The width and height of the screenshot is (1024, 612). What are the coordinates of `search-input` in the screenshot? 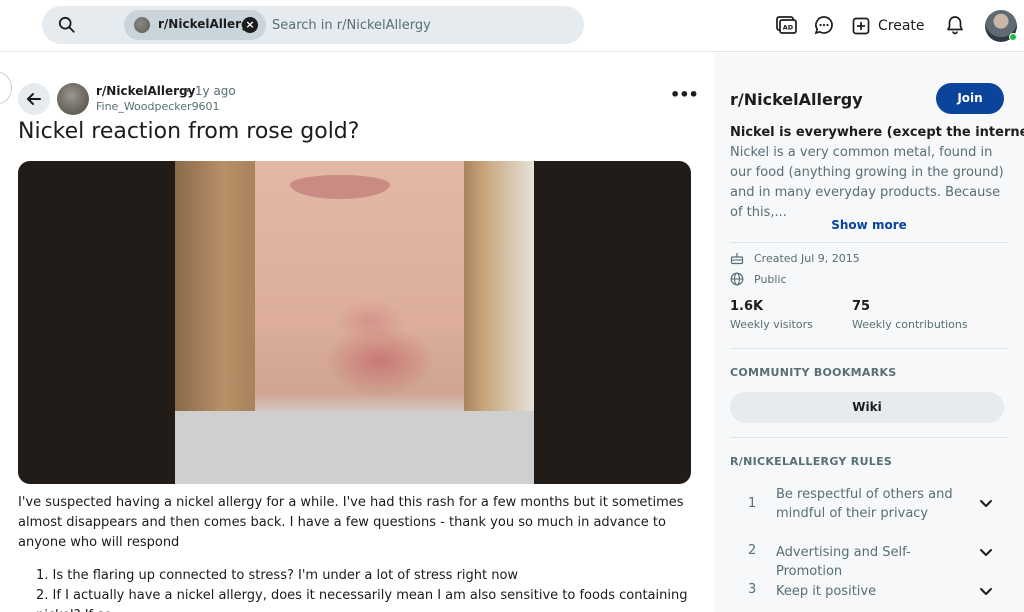 It's located at (422, 25).